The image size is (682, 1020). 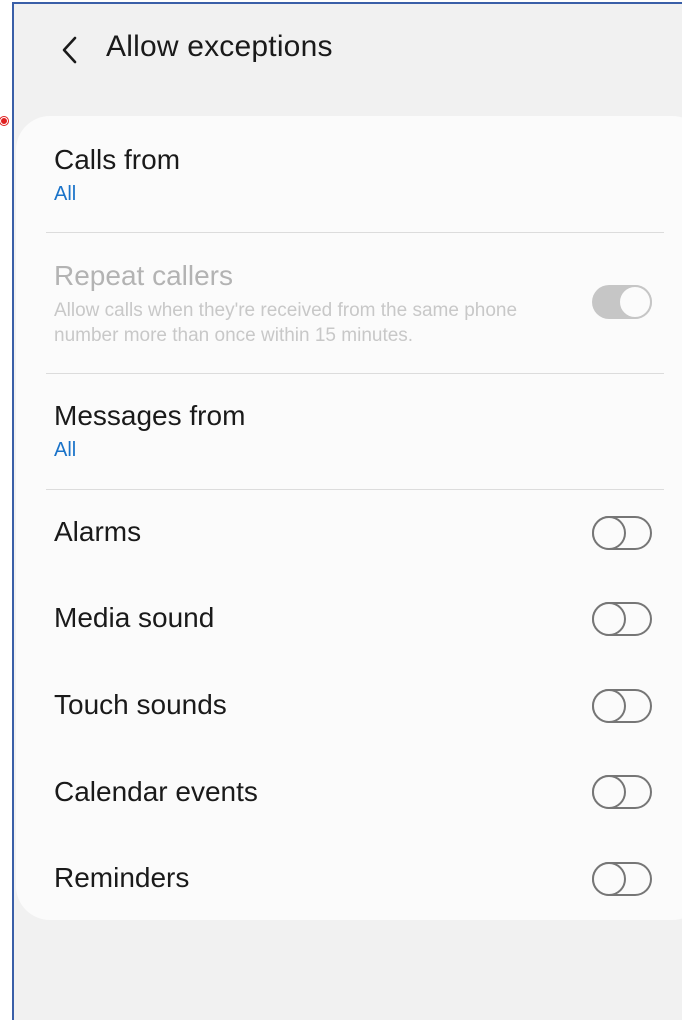 I want to click on alarms-label: Alarms, so click(x=98, y=531).